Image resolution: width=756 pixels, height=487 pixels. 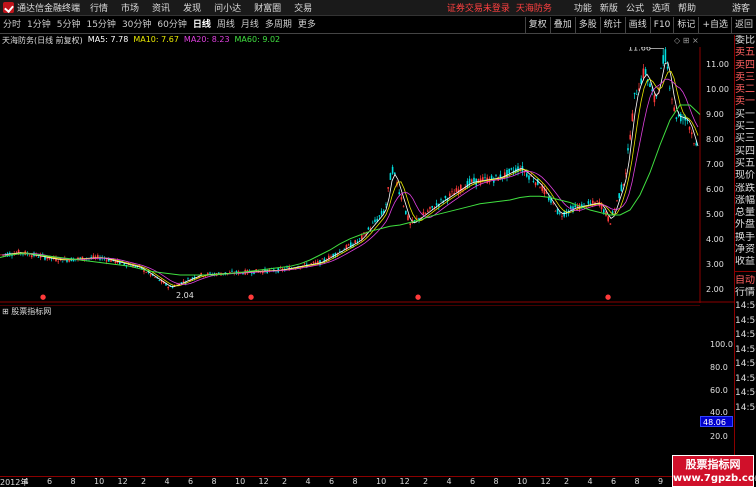 I want to click on quote-turnover: 换手, so click(x=745, y=238).